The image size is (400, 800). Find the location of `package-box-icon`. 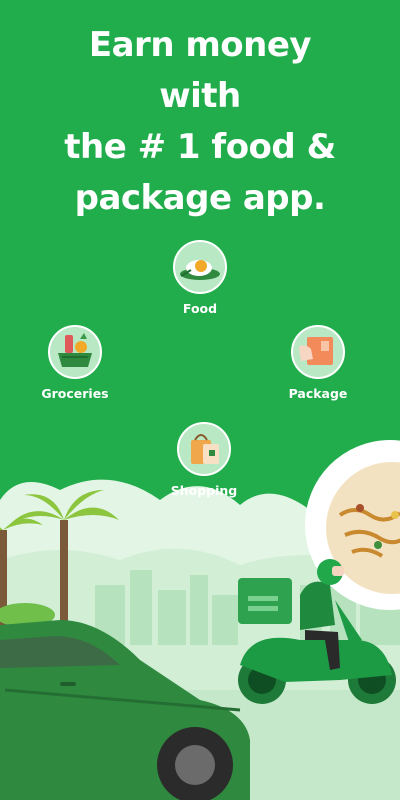

package-box-icon is located at coordinates (318, 352).